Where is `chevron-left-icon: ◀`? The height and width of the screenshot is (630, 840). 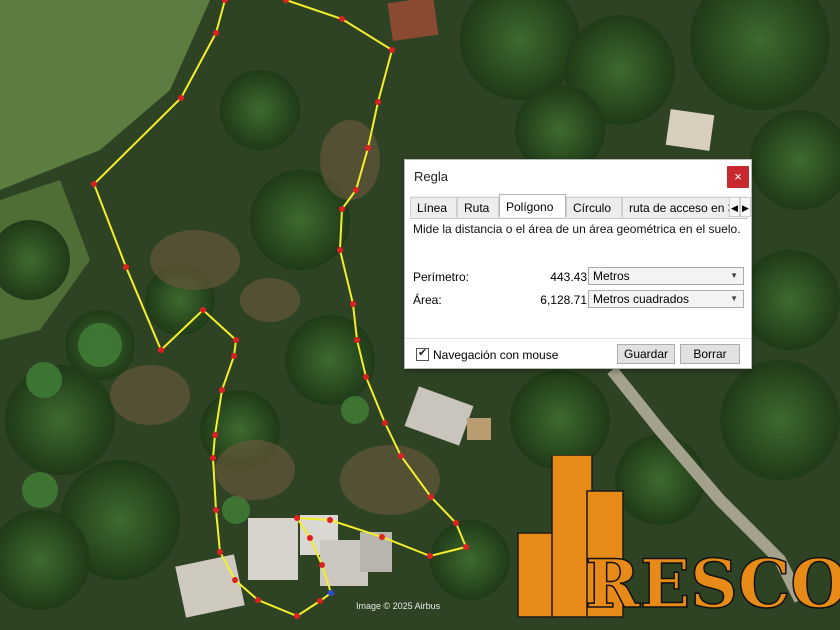
chevron-left-icon: ◀ is located at coordinates (734, 208).